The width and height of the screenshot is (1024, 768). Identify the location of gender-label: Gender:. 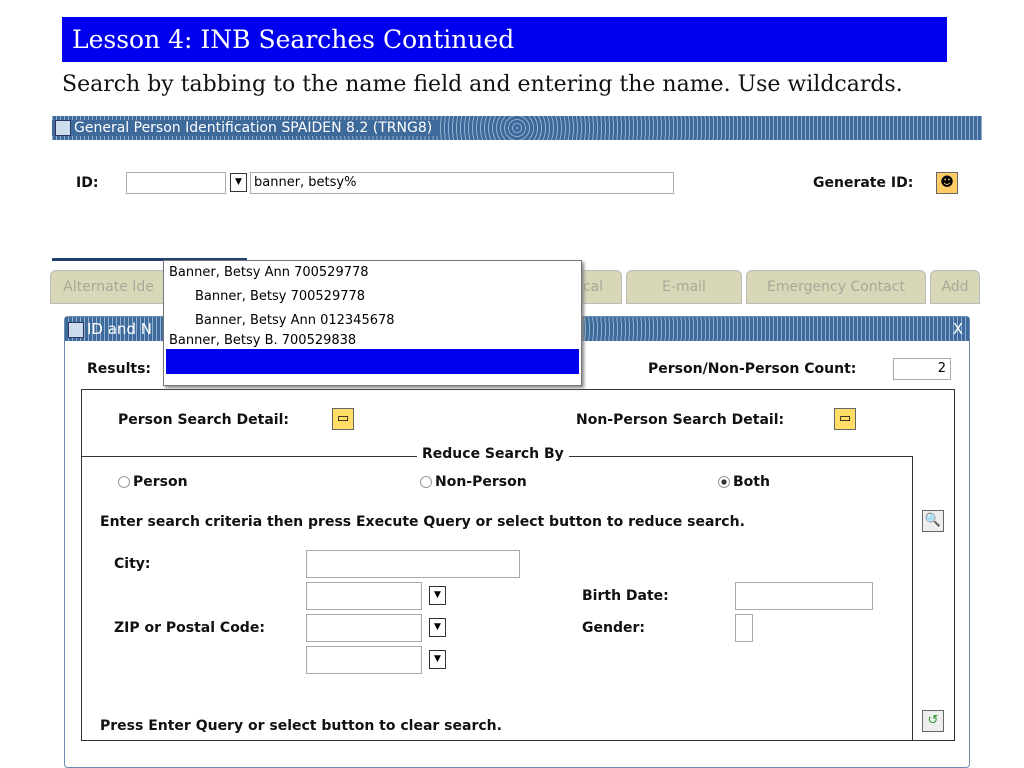
(613, 628).